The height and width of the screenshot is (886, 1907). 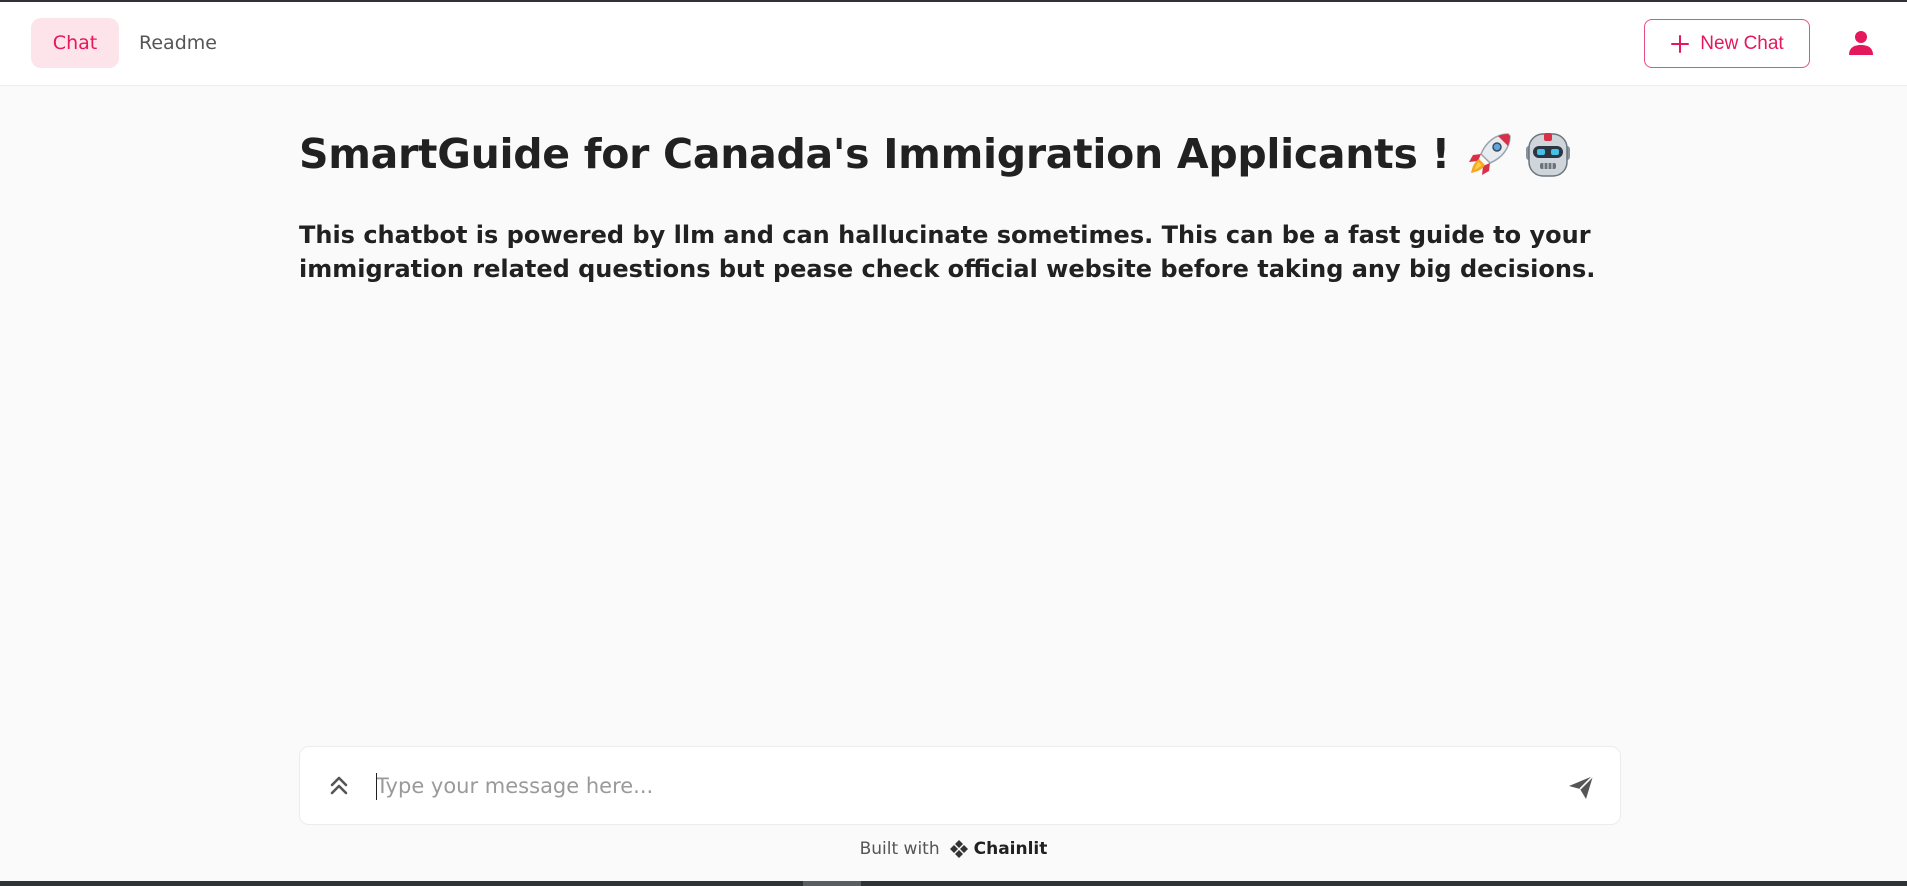 I want to click on message-input, so click(x=956, y=786).